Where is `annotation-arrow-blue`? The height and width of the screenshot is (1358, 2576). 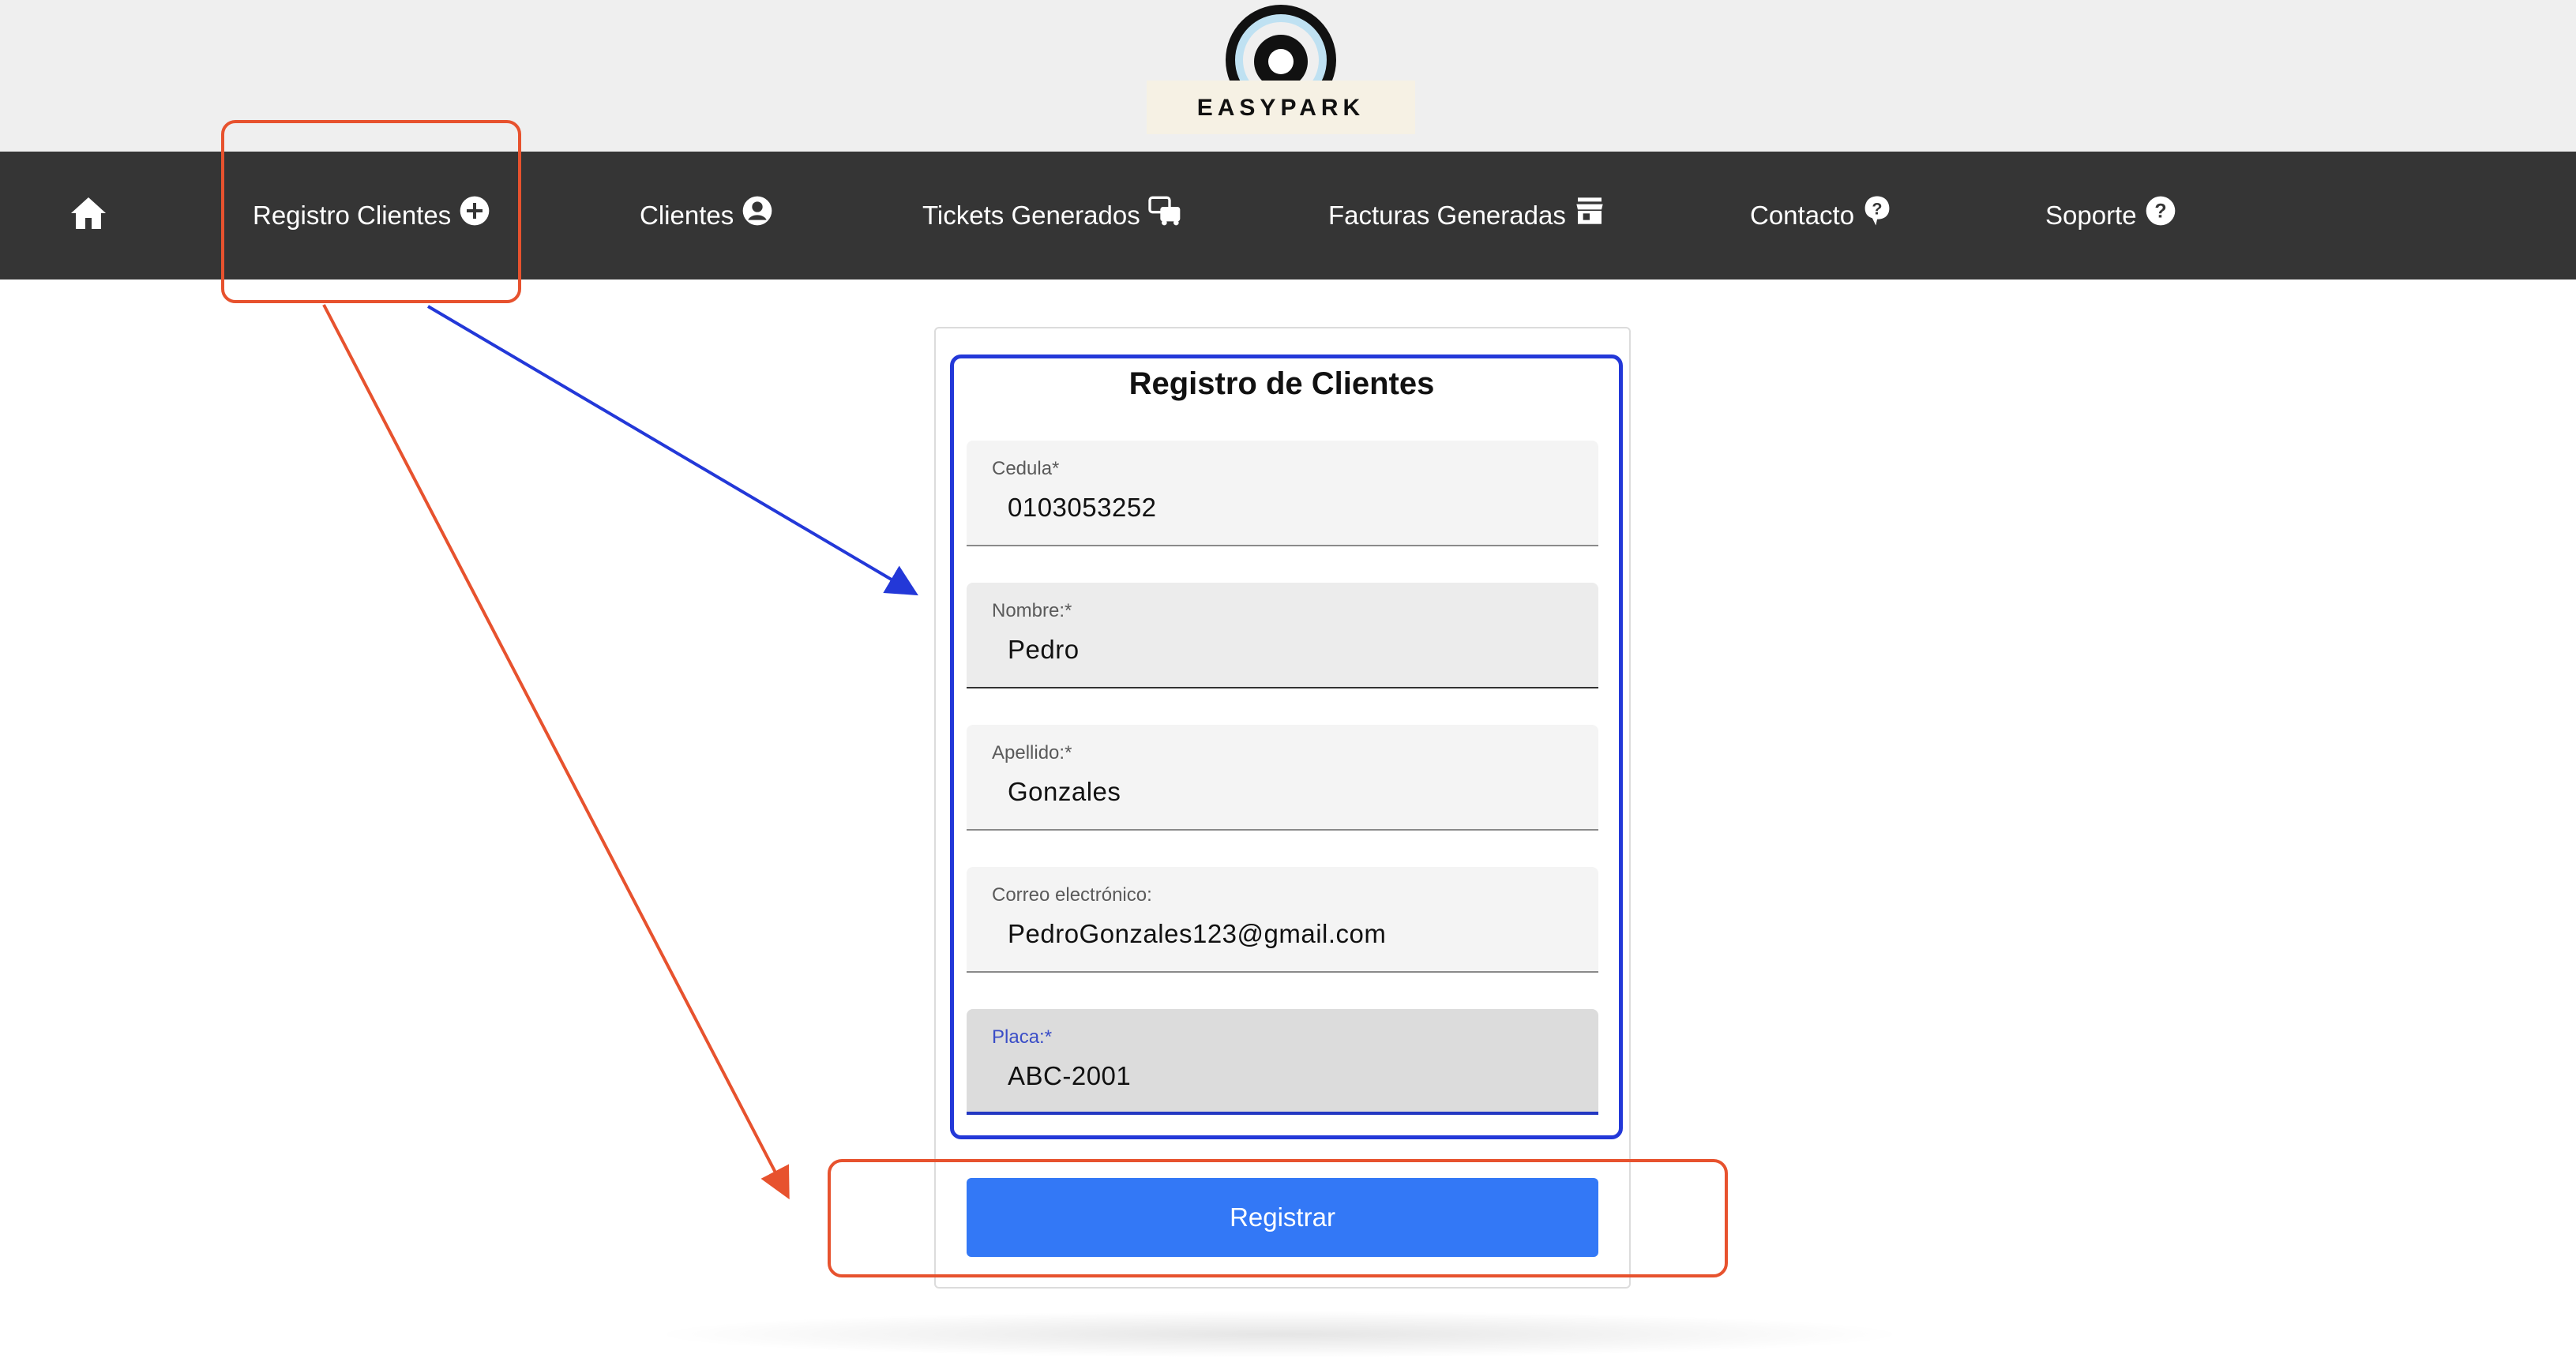
annotation-arrow-blue is located at coordinates (672, 450).